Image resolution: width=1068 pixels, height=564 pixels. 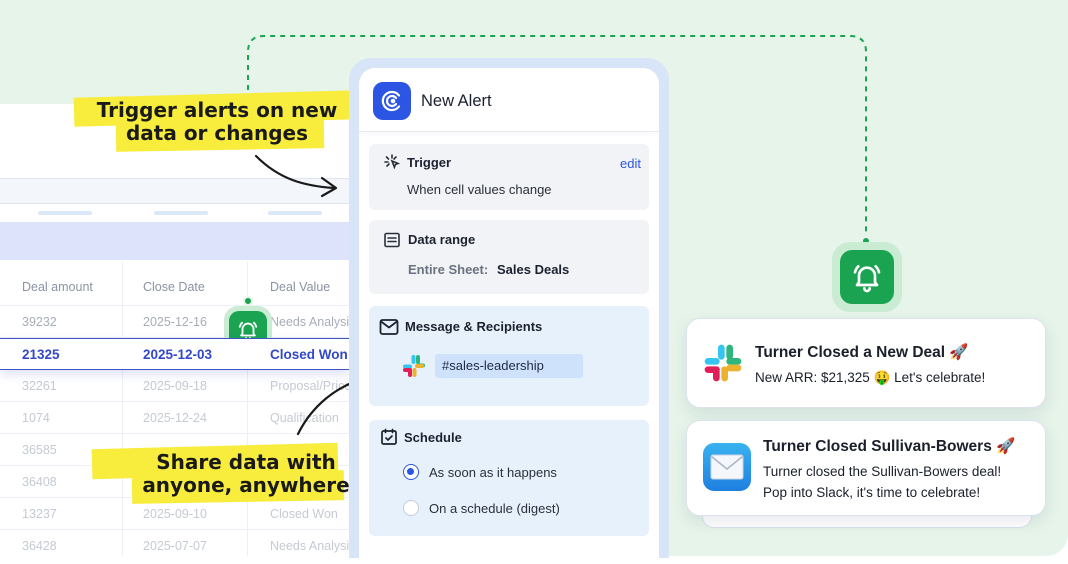 What do you see at coordinates (509, 177) in the screenshot?
I see `trigger-section: Trigger edit When cell values change` at bounding box center [509, 177].